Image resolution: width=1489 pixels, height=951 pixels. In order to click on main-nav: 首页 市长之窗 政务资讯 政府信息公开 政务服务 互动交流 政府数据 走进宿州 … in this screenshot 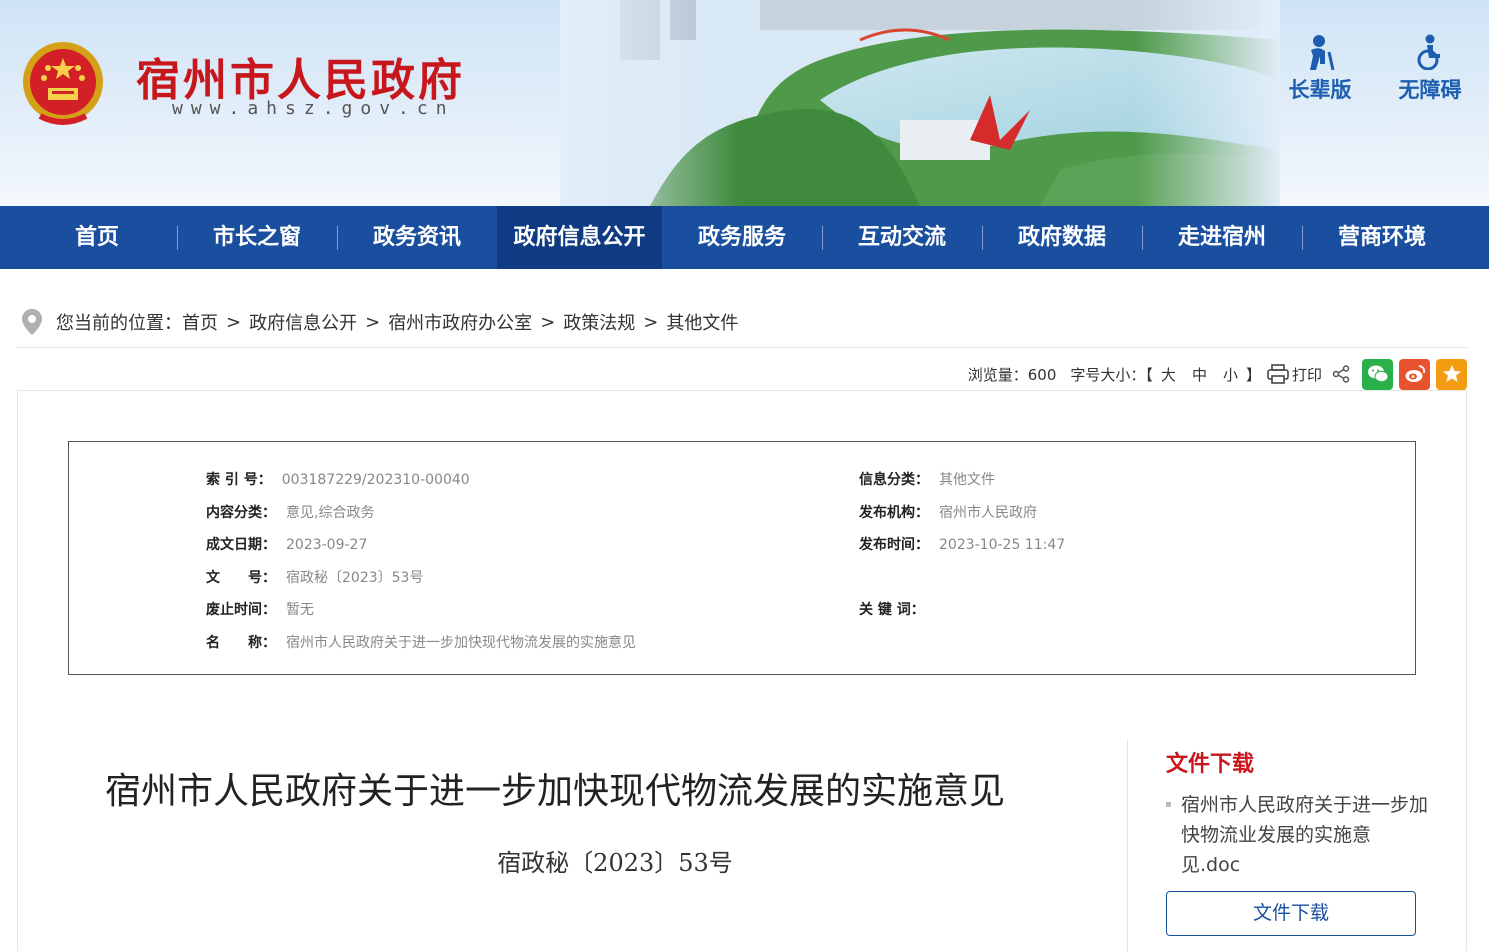, I will do `click(744, 237)`.